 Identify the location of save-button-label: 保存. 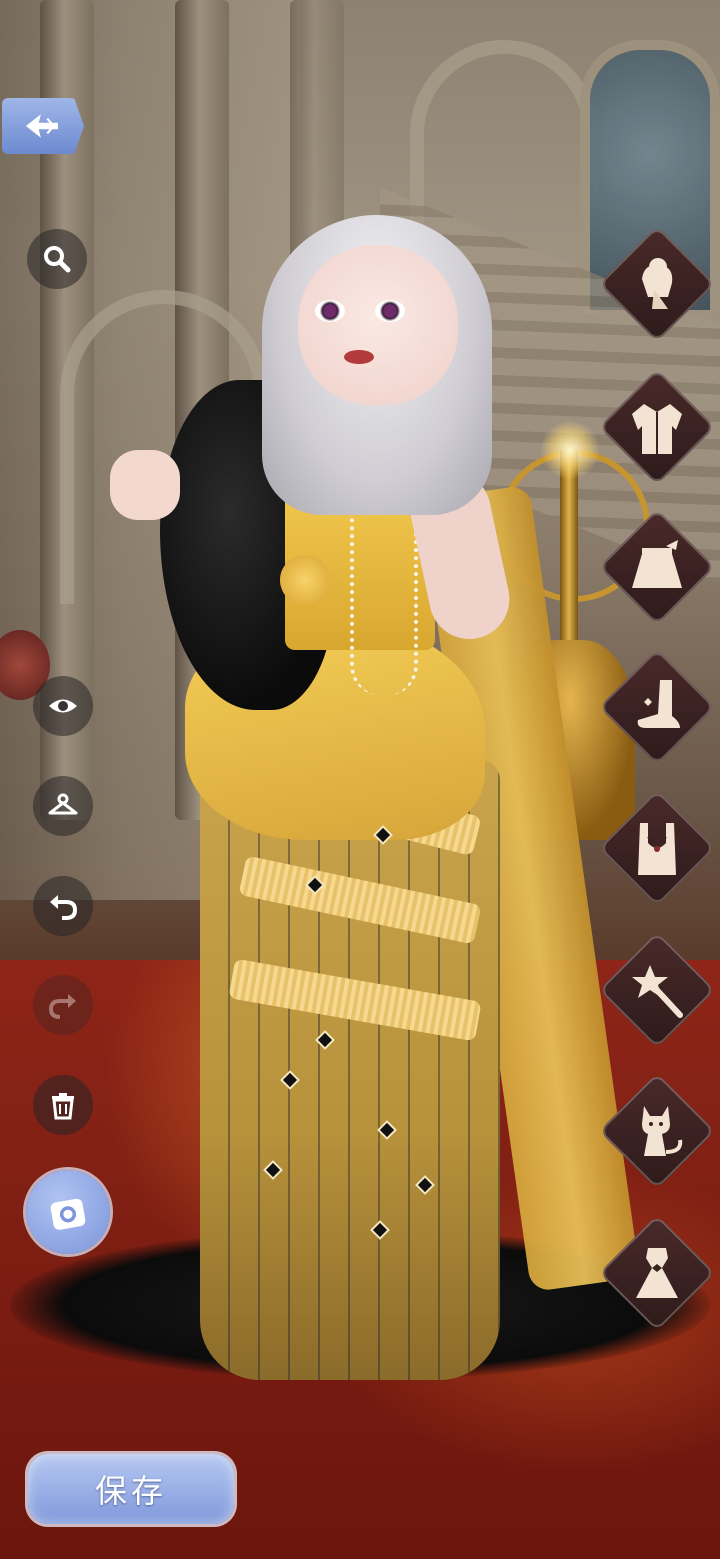
(130, 1491).